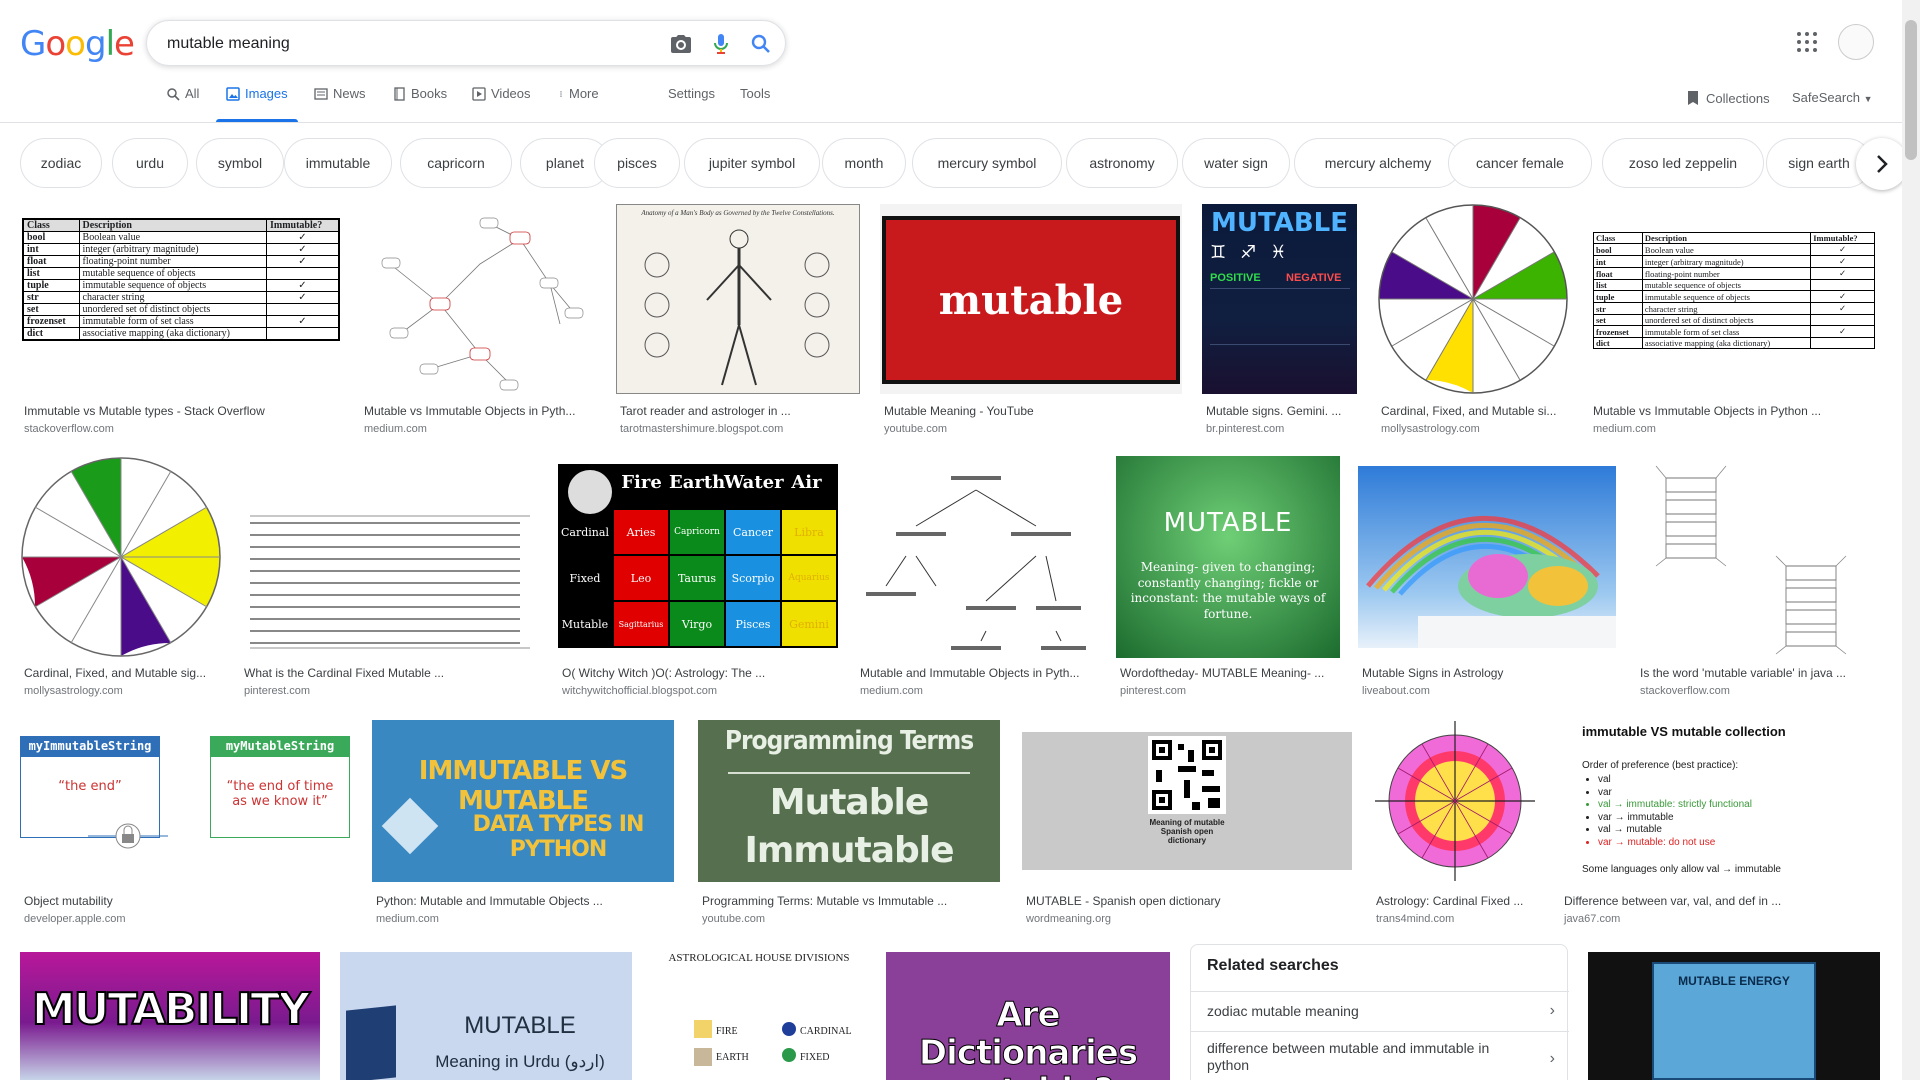 The height and width of the screenshot is (1080, 1920). Describe the element at coordinates (75, 919) in the screenshot. I see `result-source: developer.apple.com` at that location.